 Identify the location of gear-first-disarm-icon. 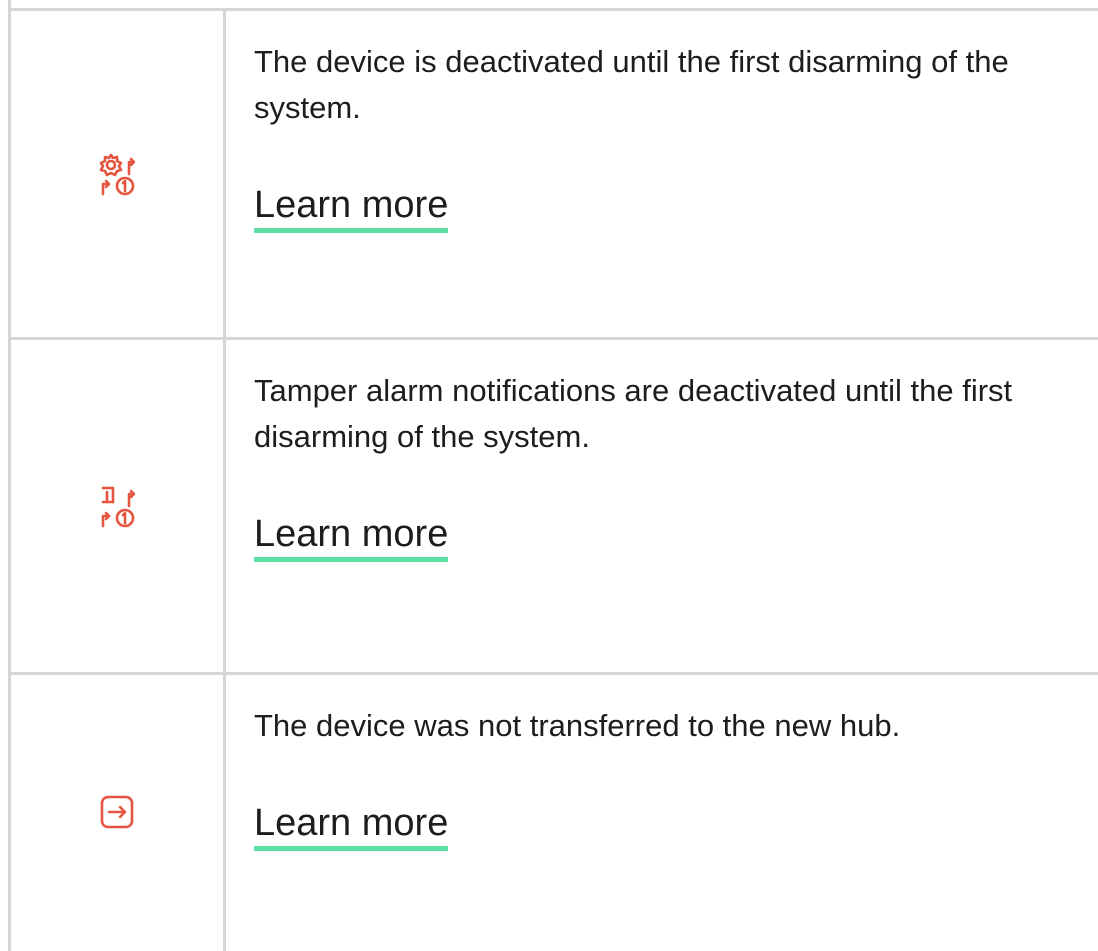
(117, 174).